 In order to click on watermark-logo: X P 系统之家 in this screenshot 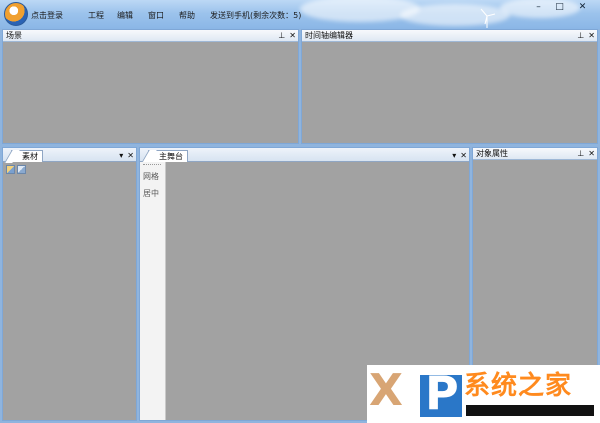, I will do `click(483, 394)`.